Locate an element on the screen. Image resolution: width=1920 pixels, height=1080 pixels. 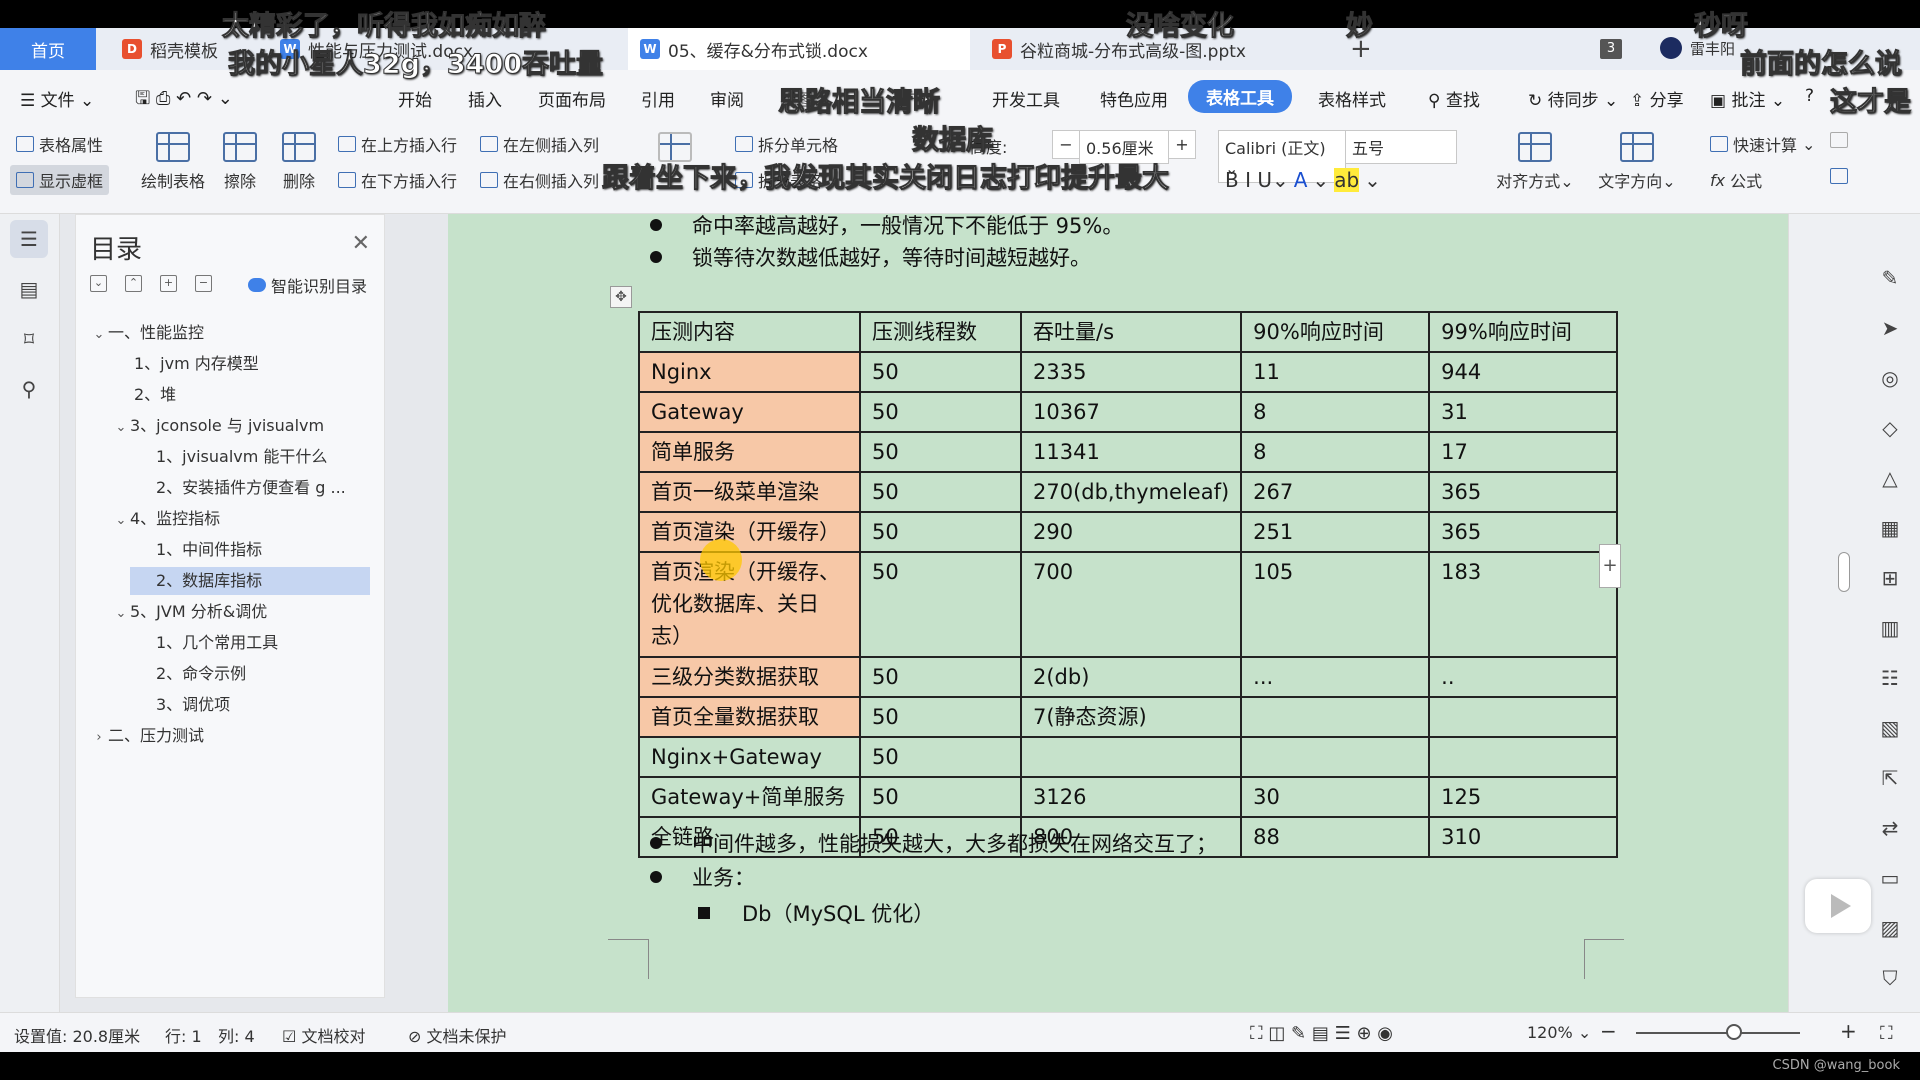
table-cell: 11 is located at coordinates (1335, 372).